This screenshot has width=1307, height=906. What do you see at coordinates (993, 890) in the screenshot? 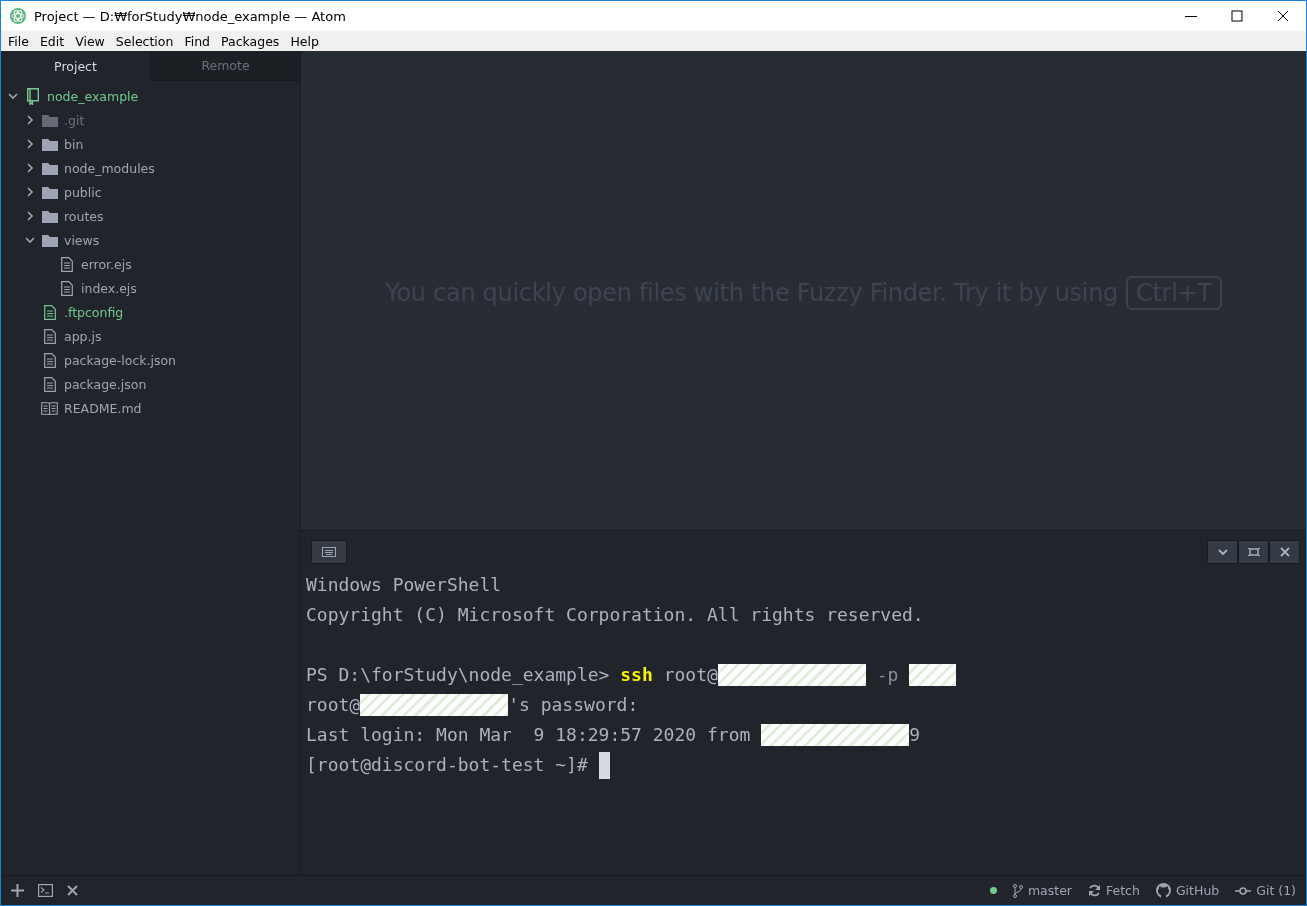
I see `status-dot-icon` at bounding box center [993, 890].